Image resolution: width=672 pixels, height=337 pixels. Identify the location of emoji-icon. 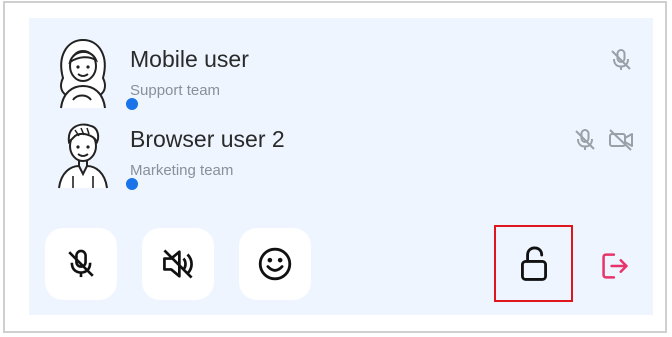
(275, 264).